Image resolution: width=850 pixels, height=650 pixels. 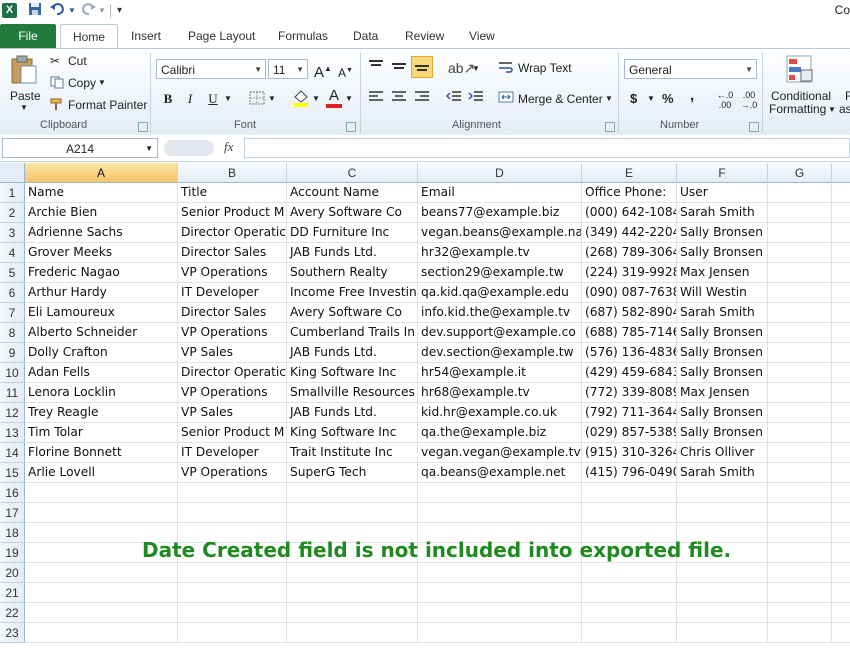 I want to click on merge-center-icon, so click(x=506, y=99).